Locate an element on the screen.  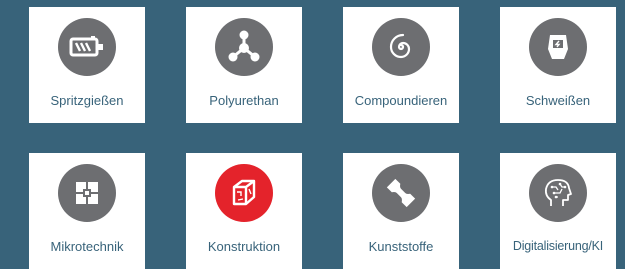
tile-digitalisierung-ki: Digitalisierung/KI is located at coordinates (558, 211).